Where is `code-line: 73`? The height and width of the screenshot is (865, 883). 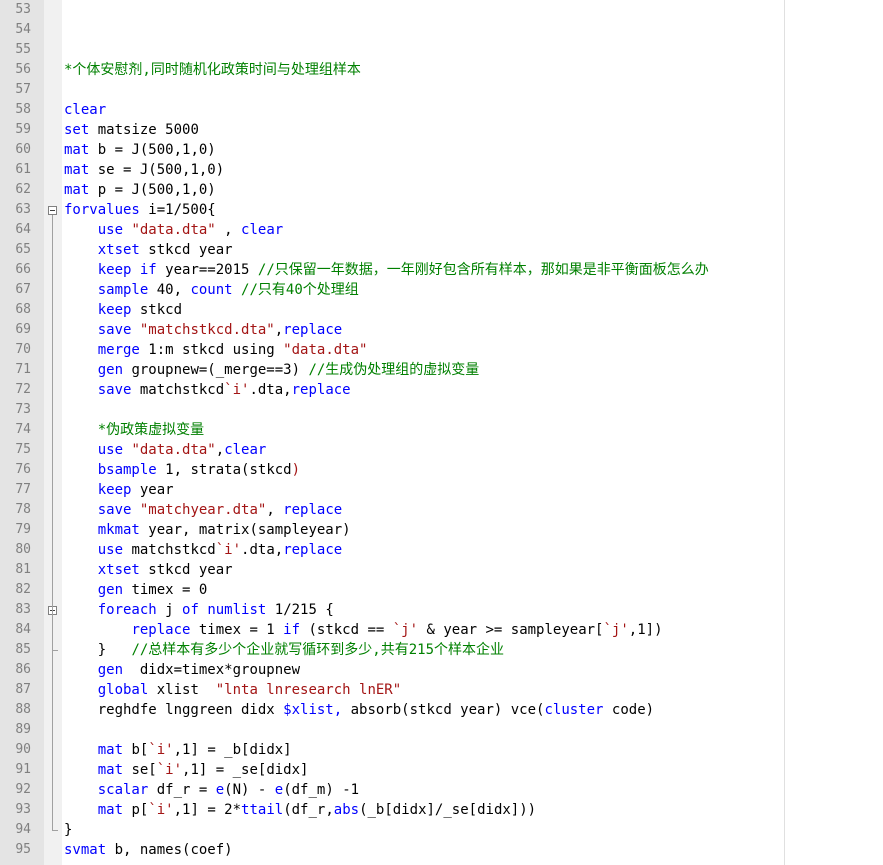
code-line: 73 is located at coordinates (441, 410).